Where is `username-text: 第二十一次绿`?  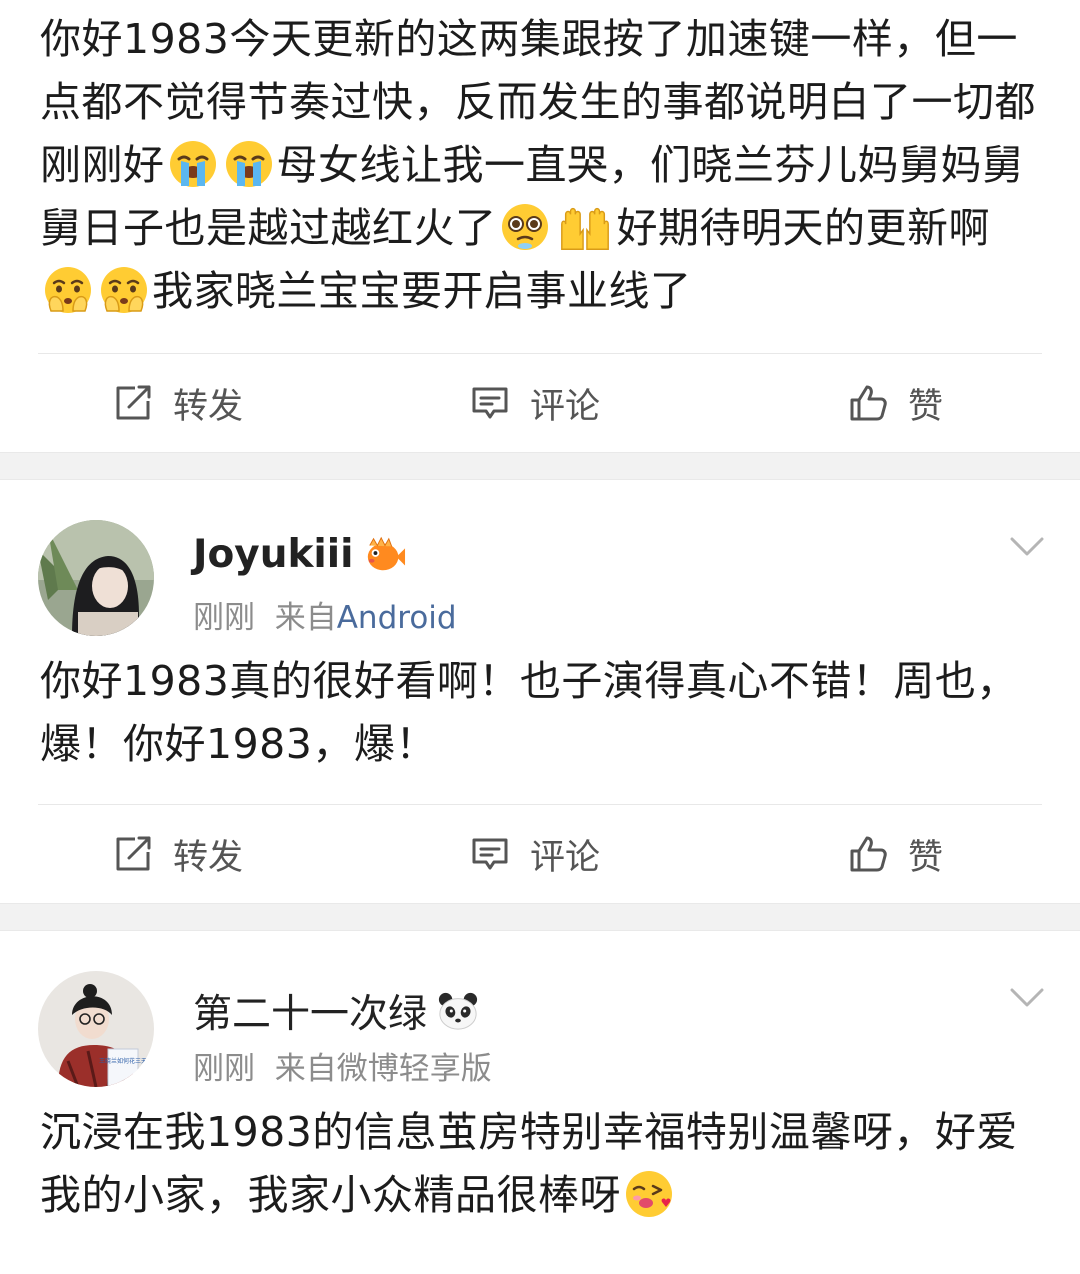 username-text: 第二十一次绿 is located at coordinates (310, 1014).